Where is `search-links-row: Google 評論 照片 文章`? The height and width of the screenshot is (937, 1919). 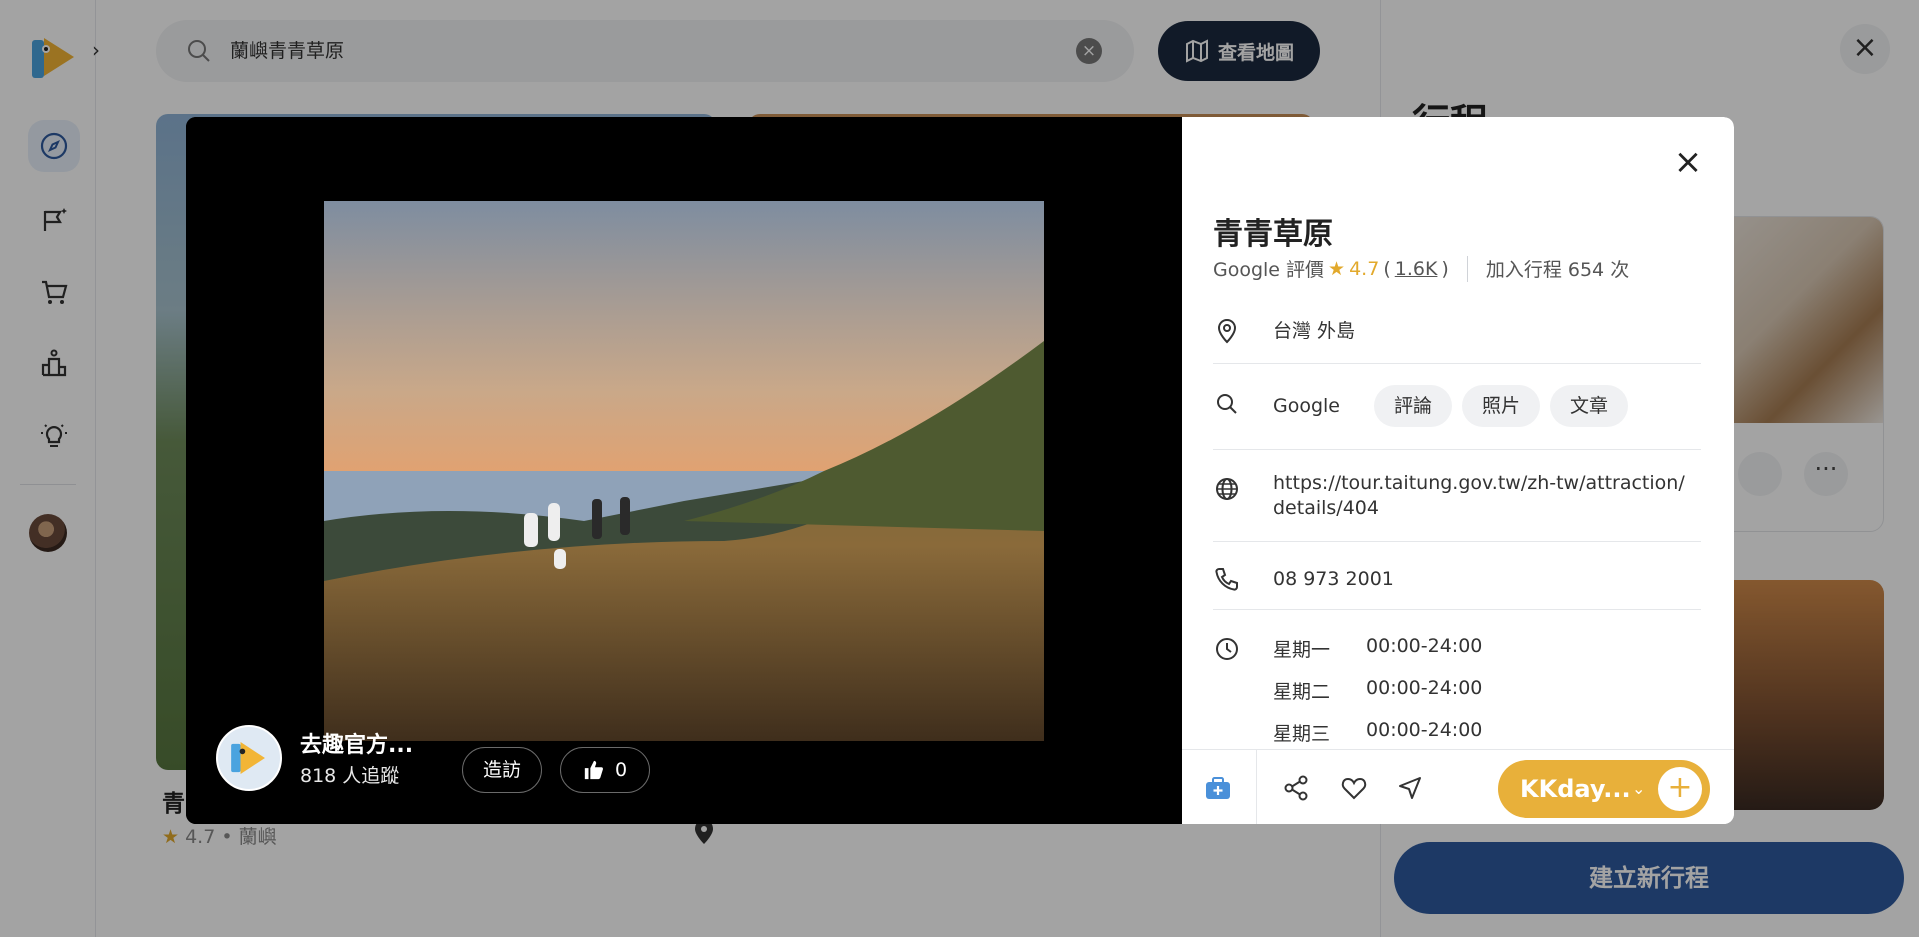
search-links-row: Google 評論 照片 文章 is located at coordinates (1457, 406).